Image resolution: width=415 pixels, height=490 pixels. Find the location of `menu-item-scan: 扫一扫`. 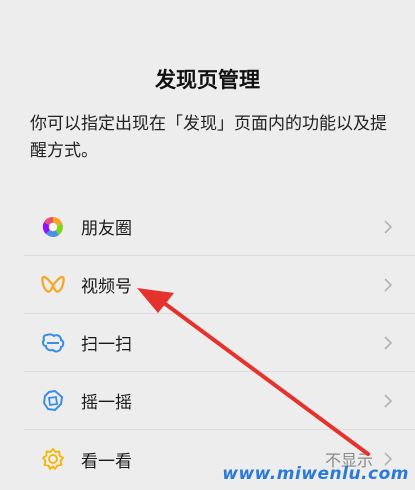

menu-item-scan: 扫一扫 is located at coordinates (219, 343).